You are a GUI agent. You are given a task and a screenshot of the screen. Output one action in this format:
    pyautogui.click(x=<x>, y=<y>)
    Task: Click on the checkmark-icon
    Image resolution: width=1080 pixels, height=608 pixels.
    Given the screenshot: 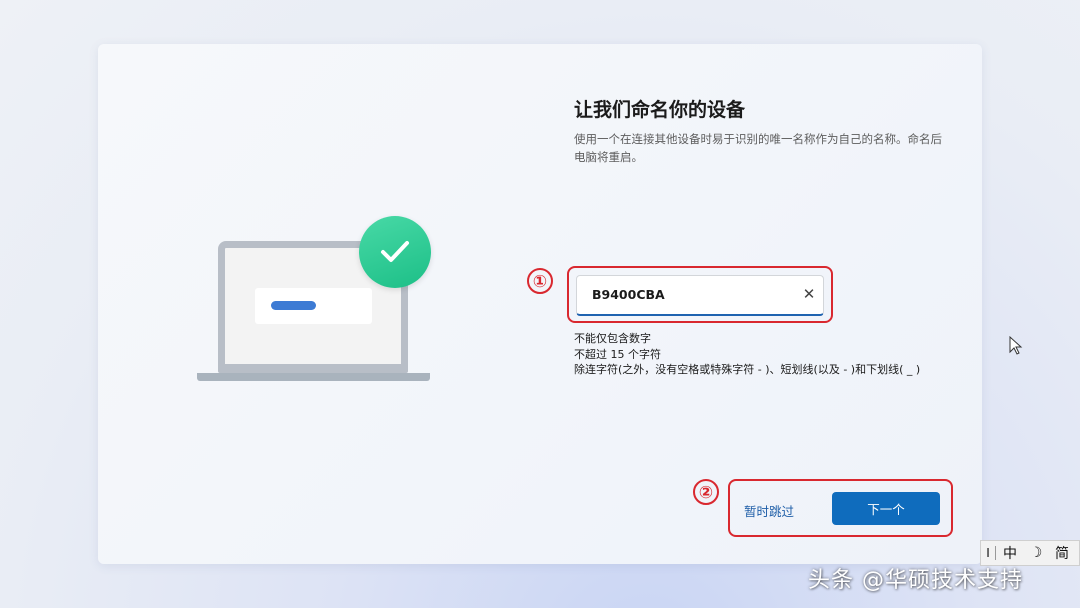 What is the action you would take?
    pyautogui.click(x=395, y=252)
    